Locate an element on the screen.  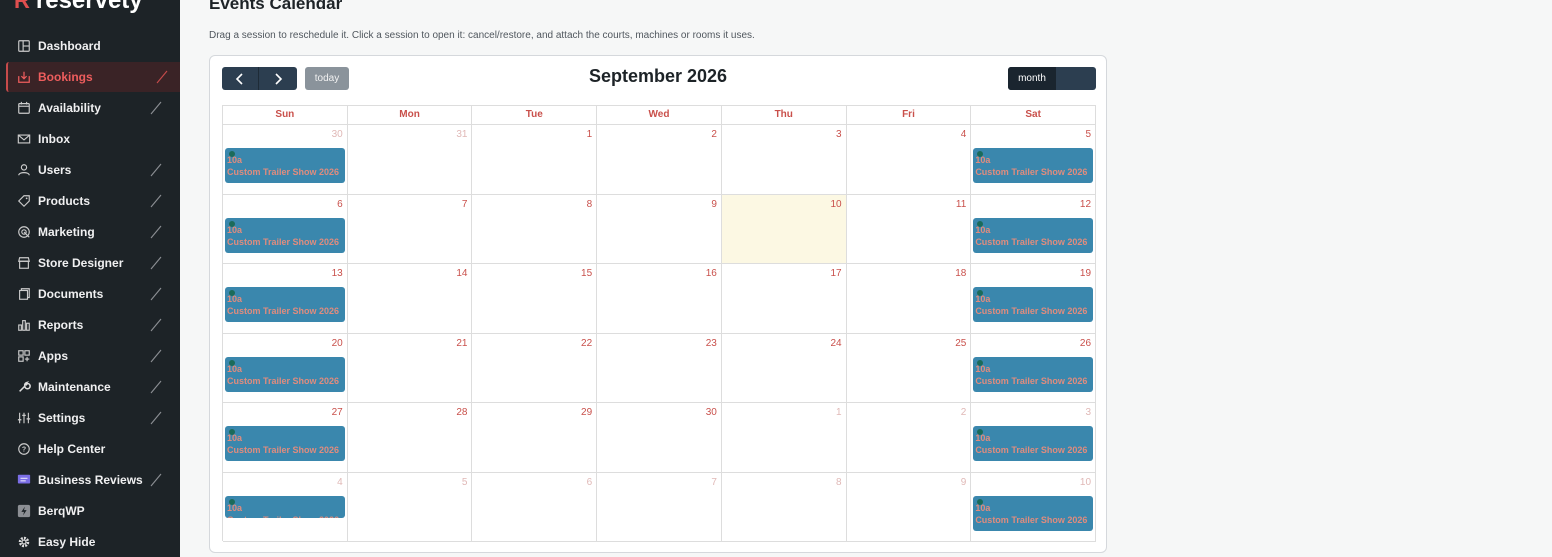
calendar-day-cell: 30 is located at coordinates (659, 438).